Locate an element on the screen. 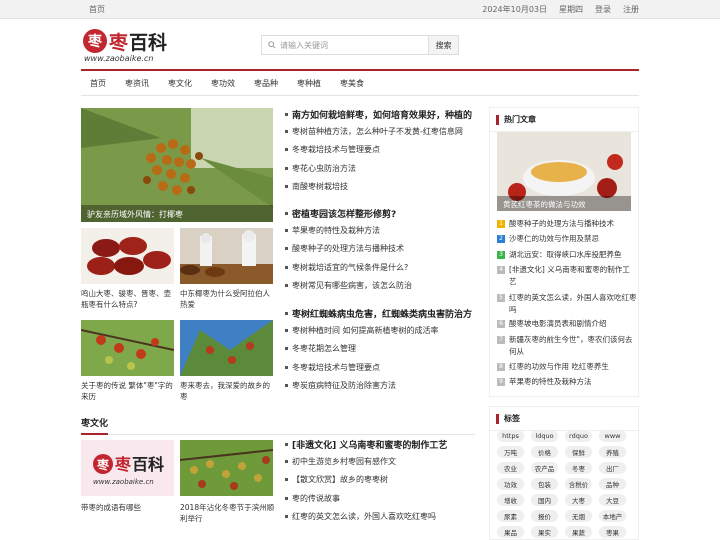 Image resolution: width=720 pixels, height=540 pixels. tag-chip: 枣果 is located at coordinates (612, 532).